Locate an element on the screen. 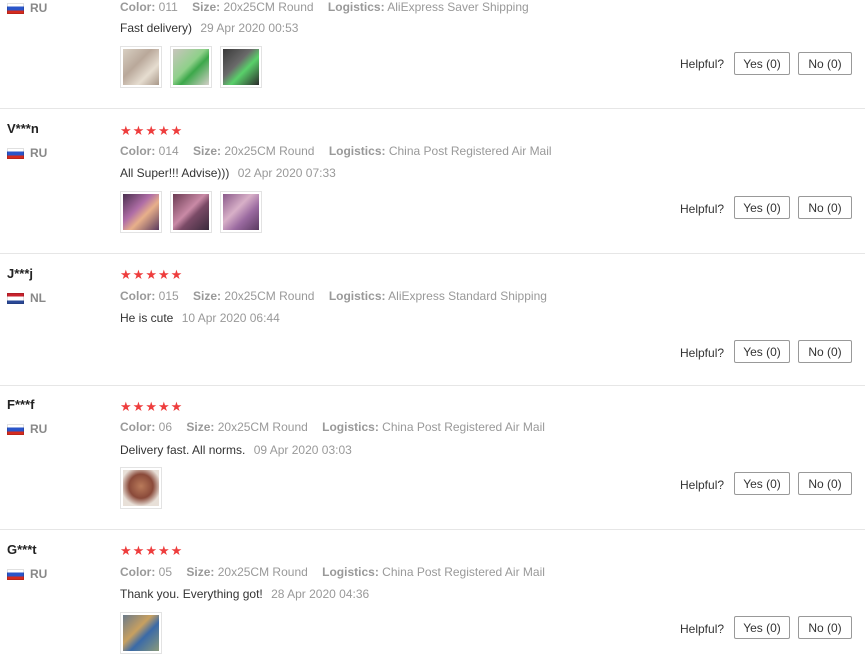  review-text: All Super!!! Advise))) 02 Apr 2020 07:33 is located at coordinates (228, 173).